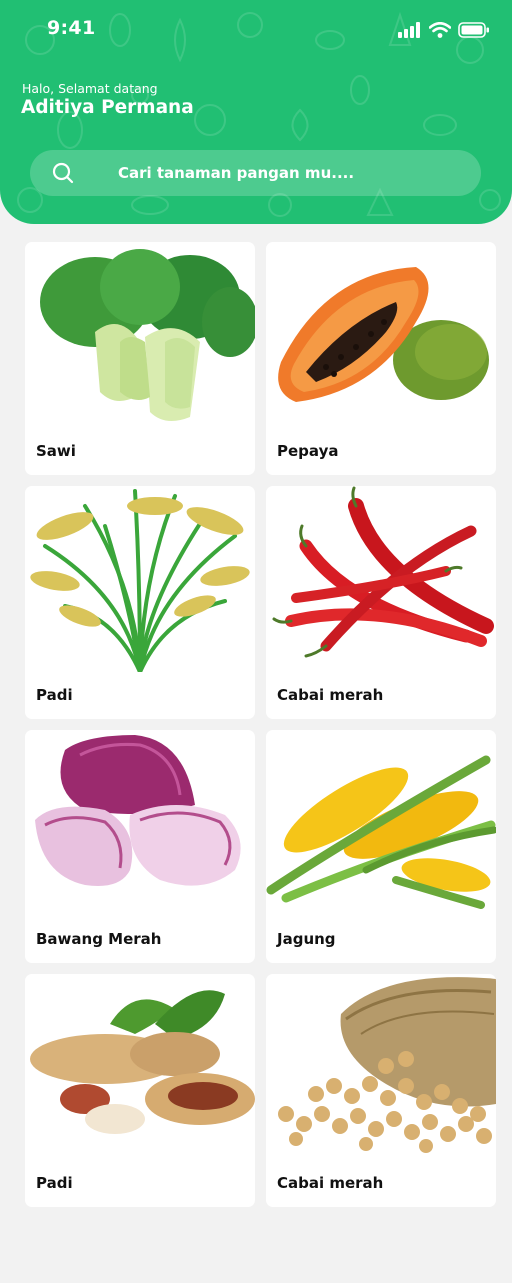 The height and width of the screenshot is (1283, 512). I want to click on product-card-sawi: Sawi, so click(140, 358).